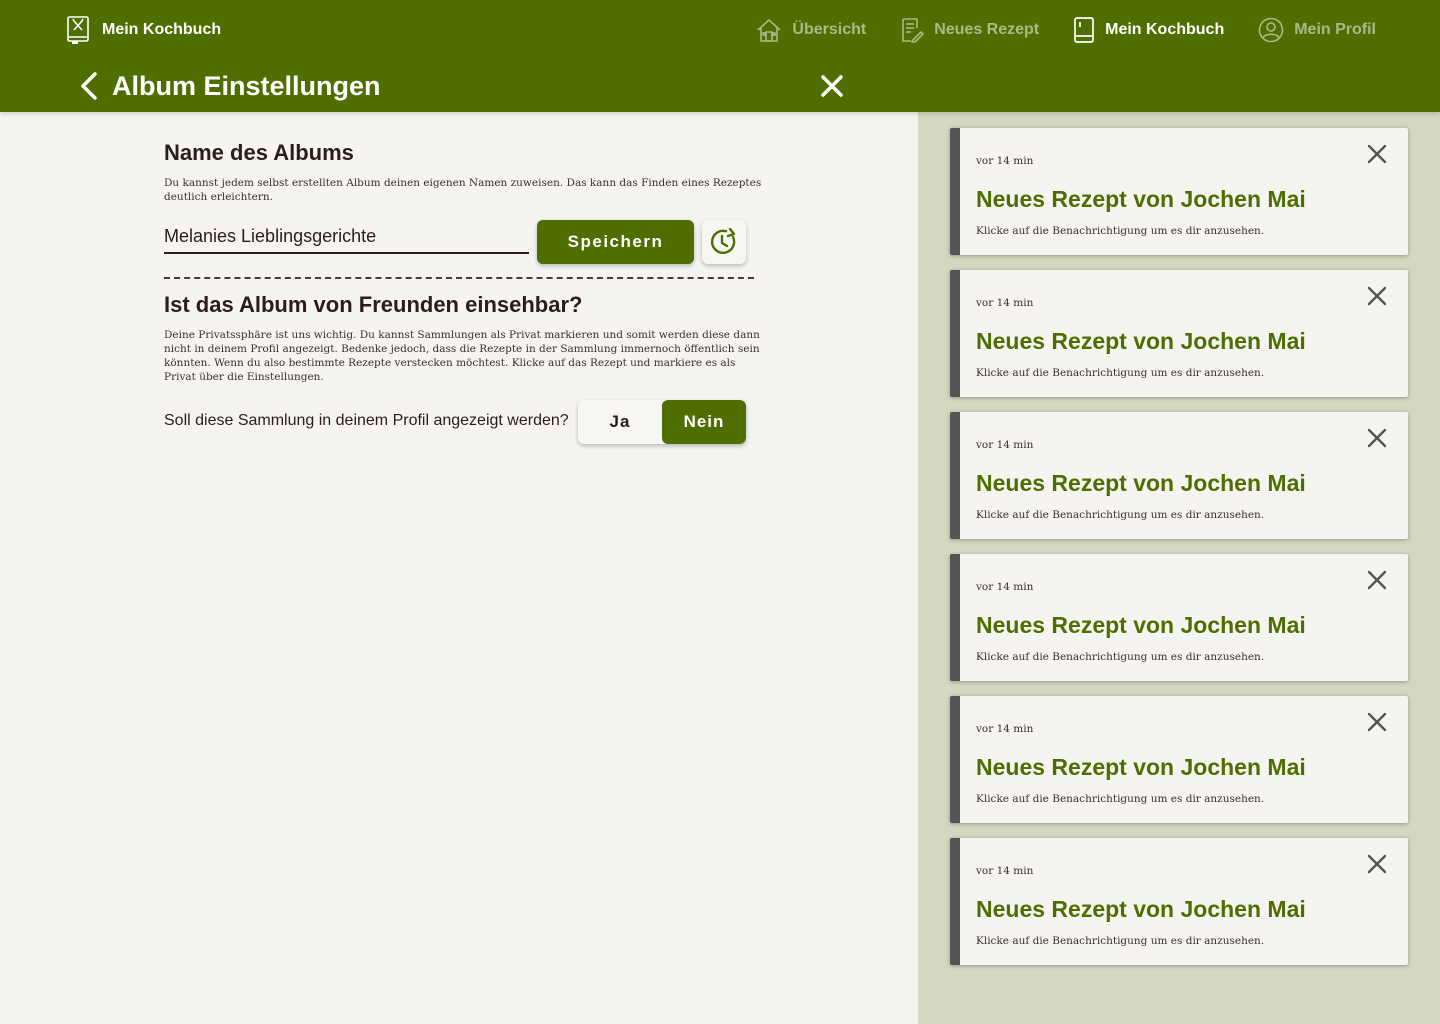  Describe the element at coordinates (1271, 30) in the screenshot. I see `user-circle-icon` at that location.